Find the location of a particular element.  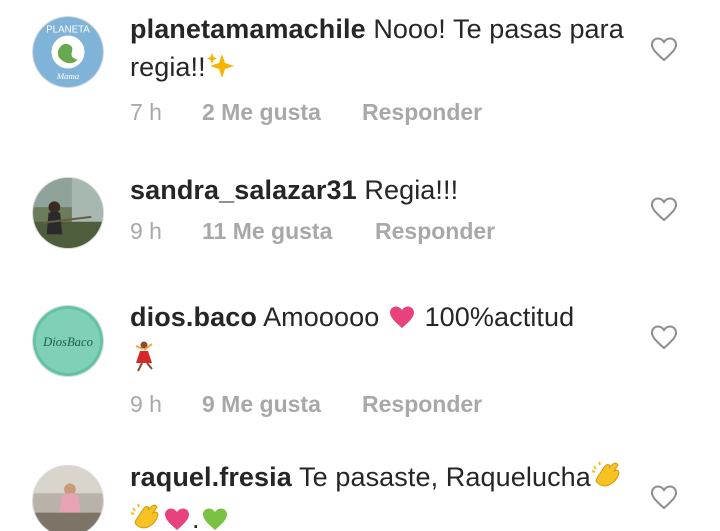

likes-count: 9 Me gusta is located at coordinates (282, 404).